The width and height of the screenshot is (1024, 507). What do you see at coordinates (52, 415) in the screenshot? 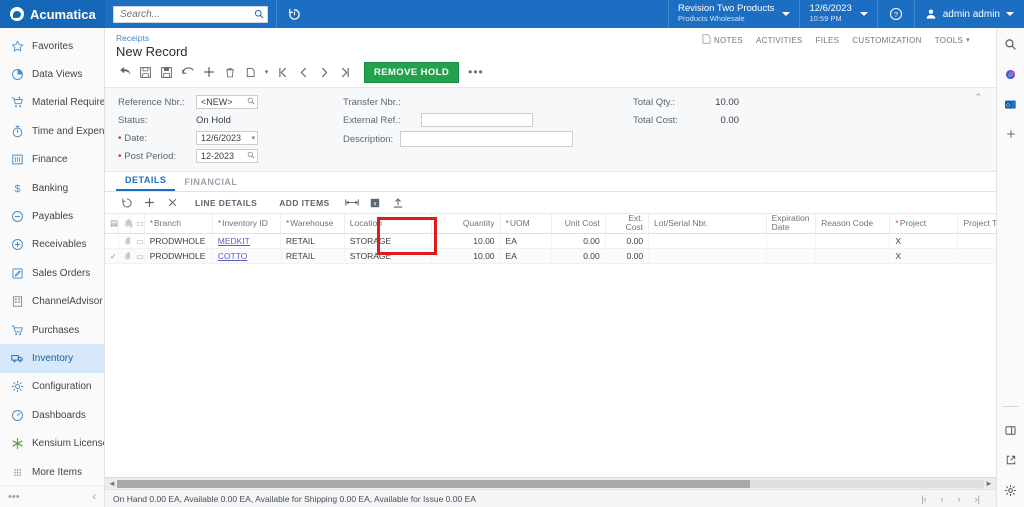
I see `sidebar-item-dashboards: Dashboards` at bounding box center [52, 415].